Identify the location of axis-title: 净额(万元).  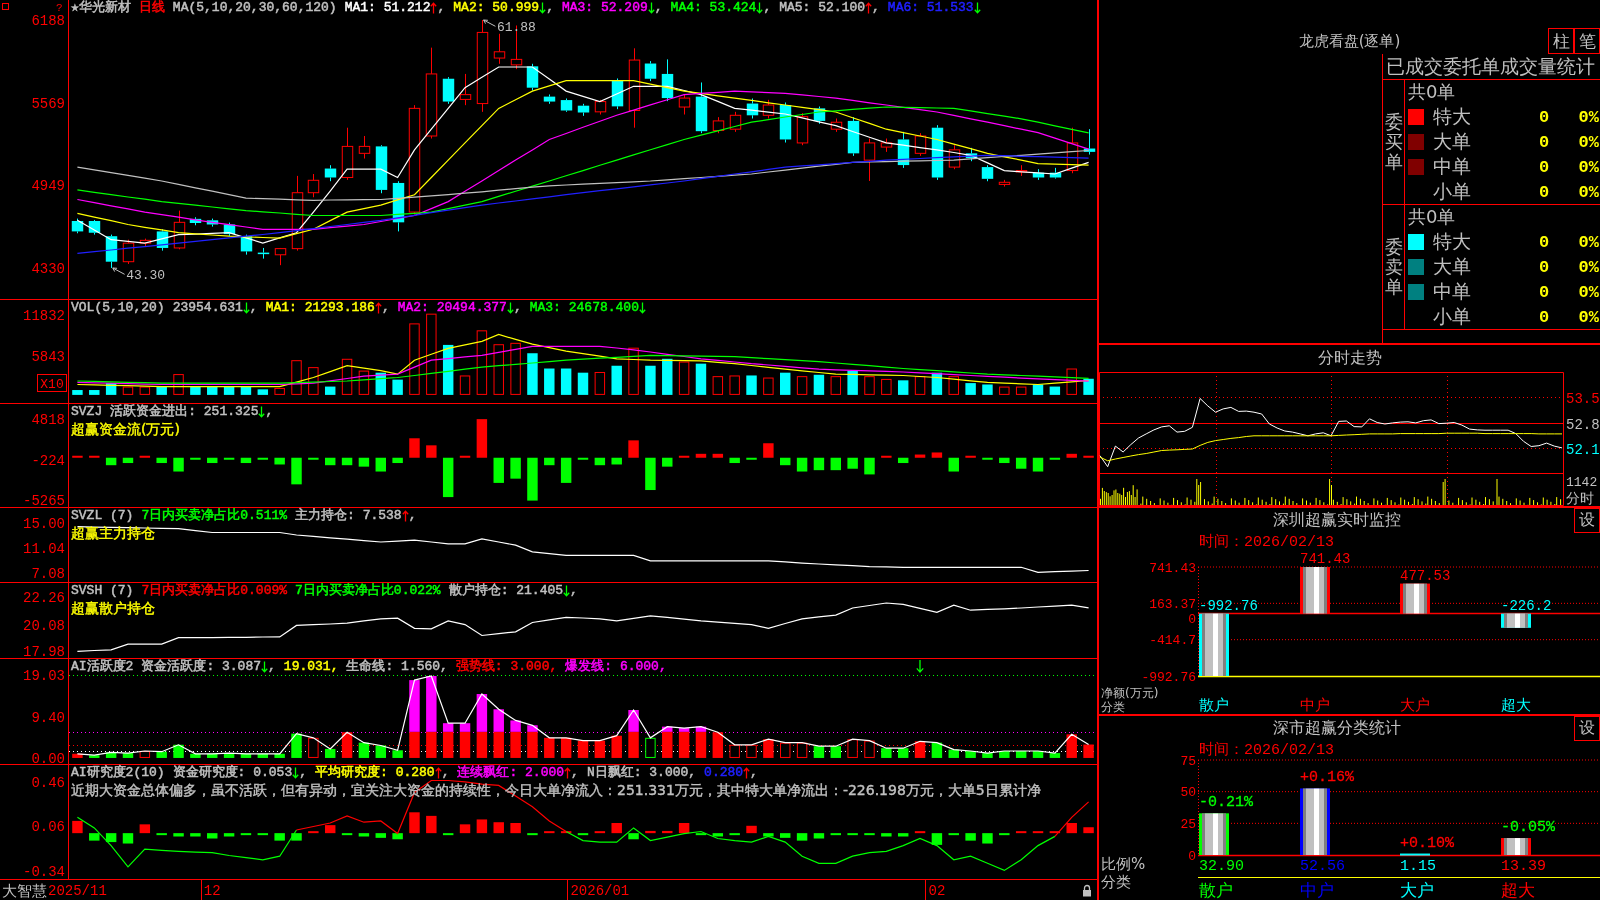
(1130, 693).